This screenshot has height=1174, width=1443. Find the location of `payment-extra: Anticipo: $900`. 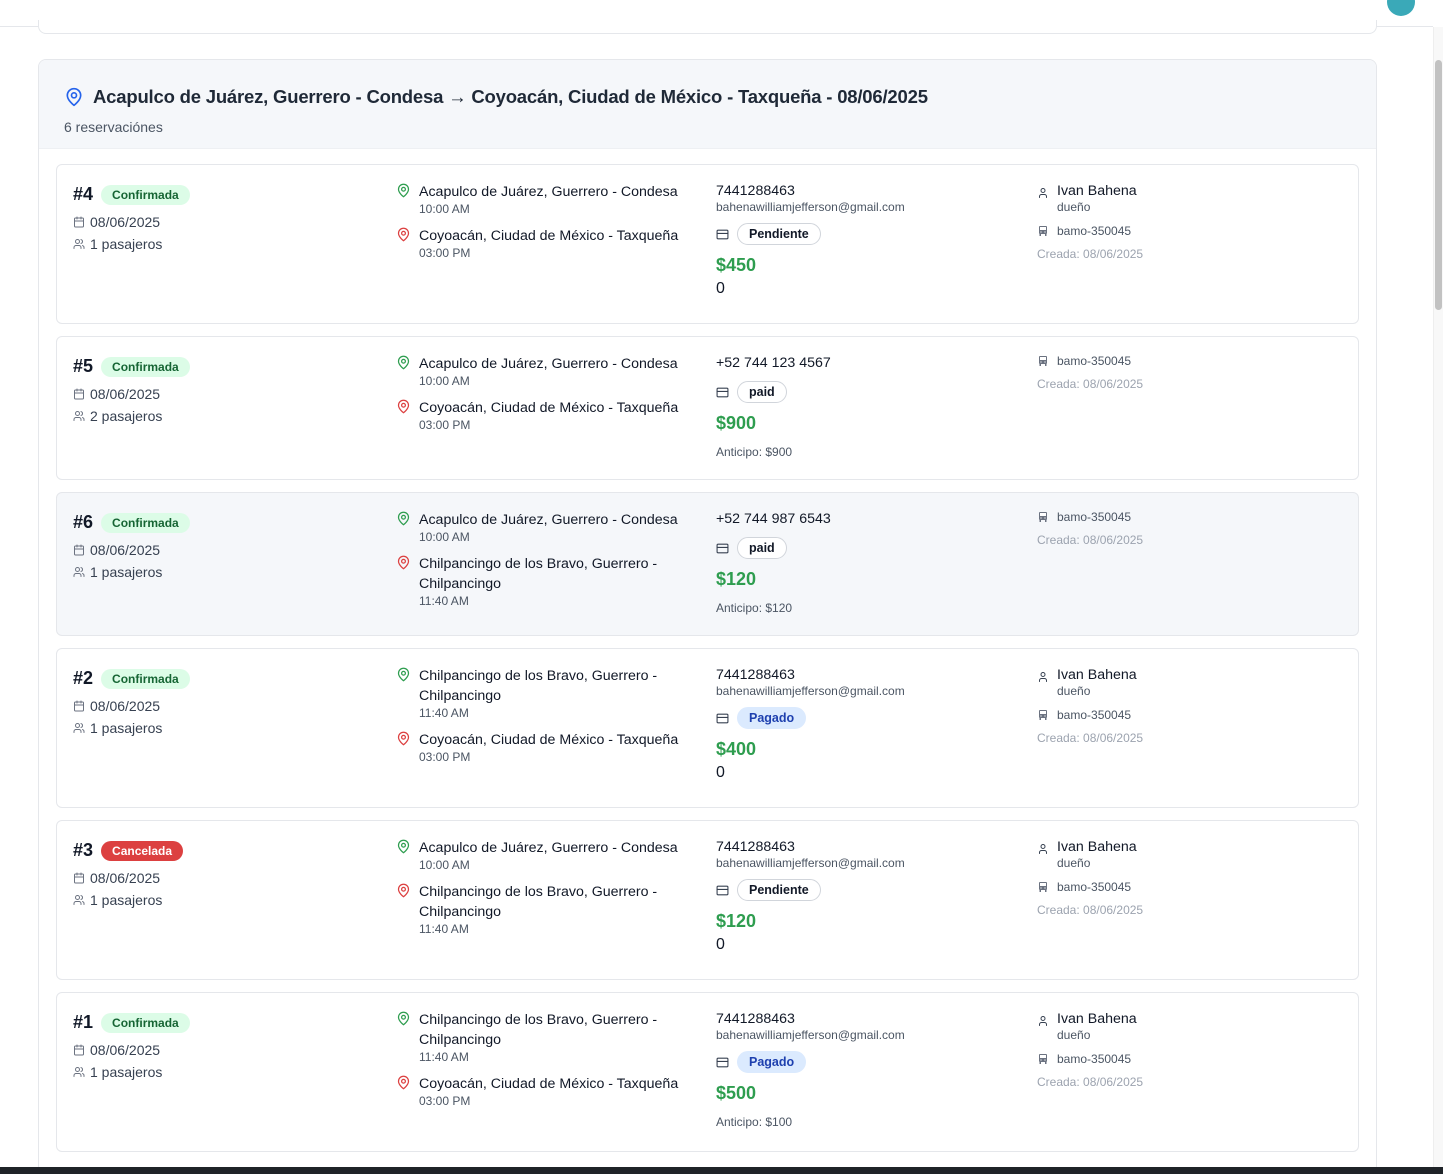

payment-extra: Anticipo: $900 is located at coordinates (754, 452).